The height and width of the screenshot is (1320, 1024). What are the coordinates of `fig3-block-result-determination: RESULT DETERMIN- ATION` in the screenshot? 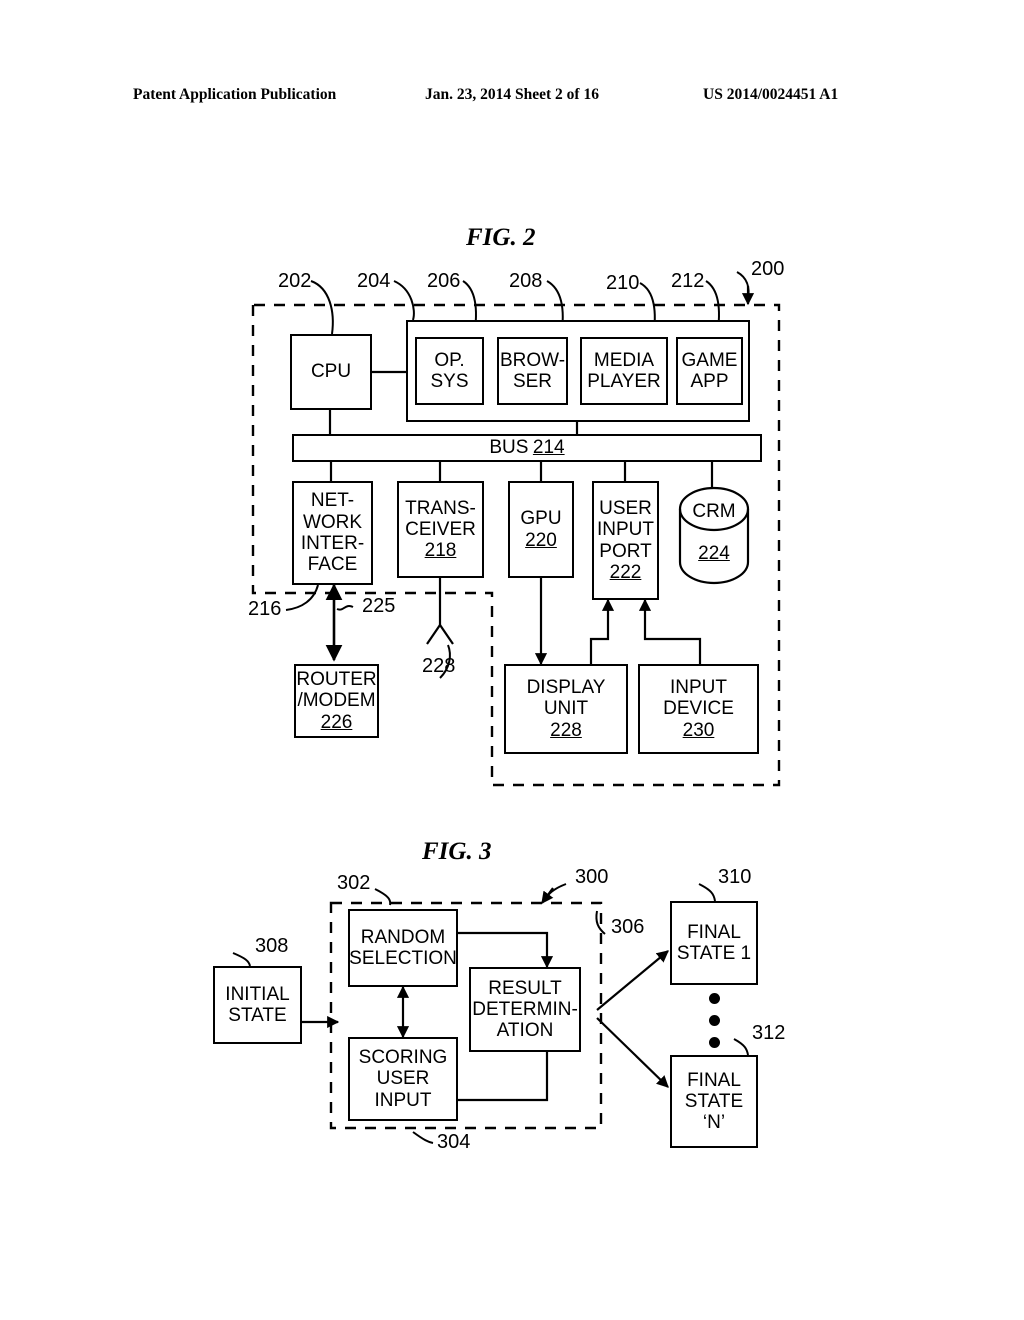 It's located at (525, 1009).